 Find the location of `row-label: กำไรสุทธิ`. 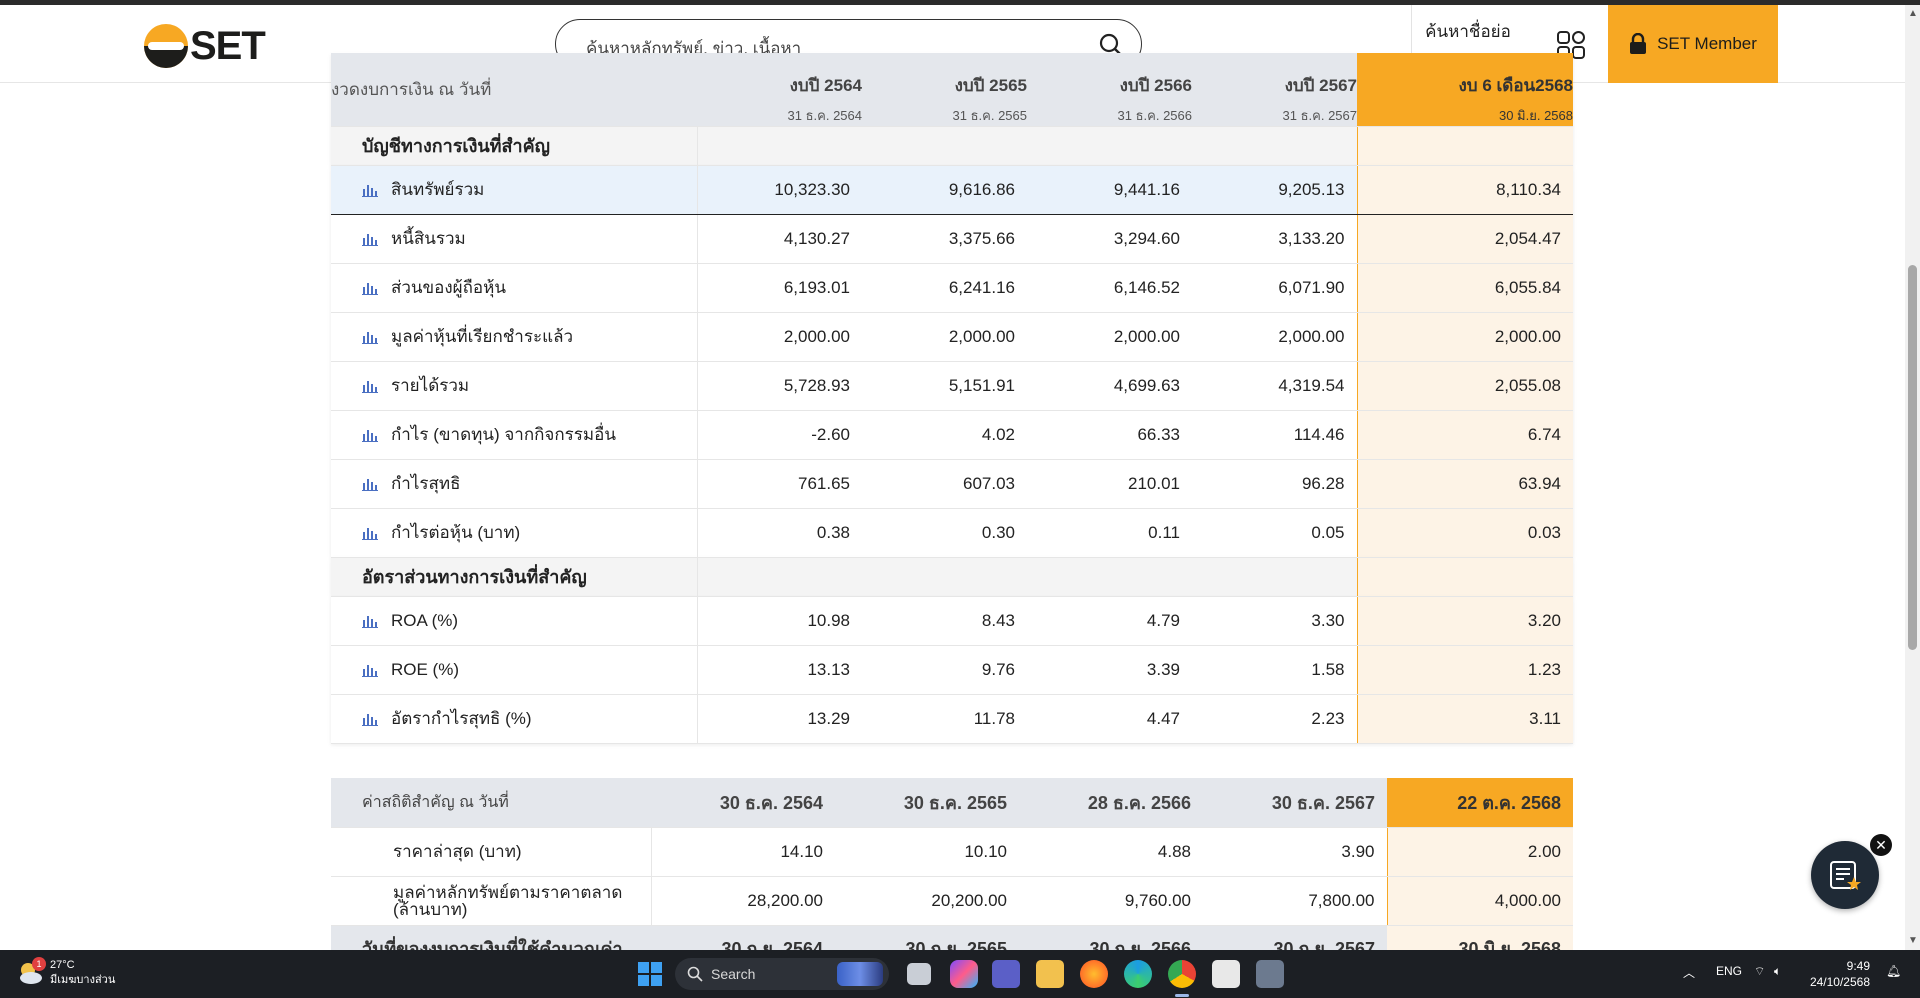

row-label: กำไรสุทธิ is located at coordinates (514, 484).